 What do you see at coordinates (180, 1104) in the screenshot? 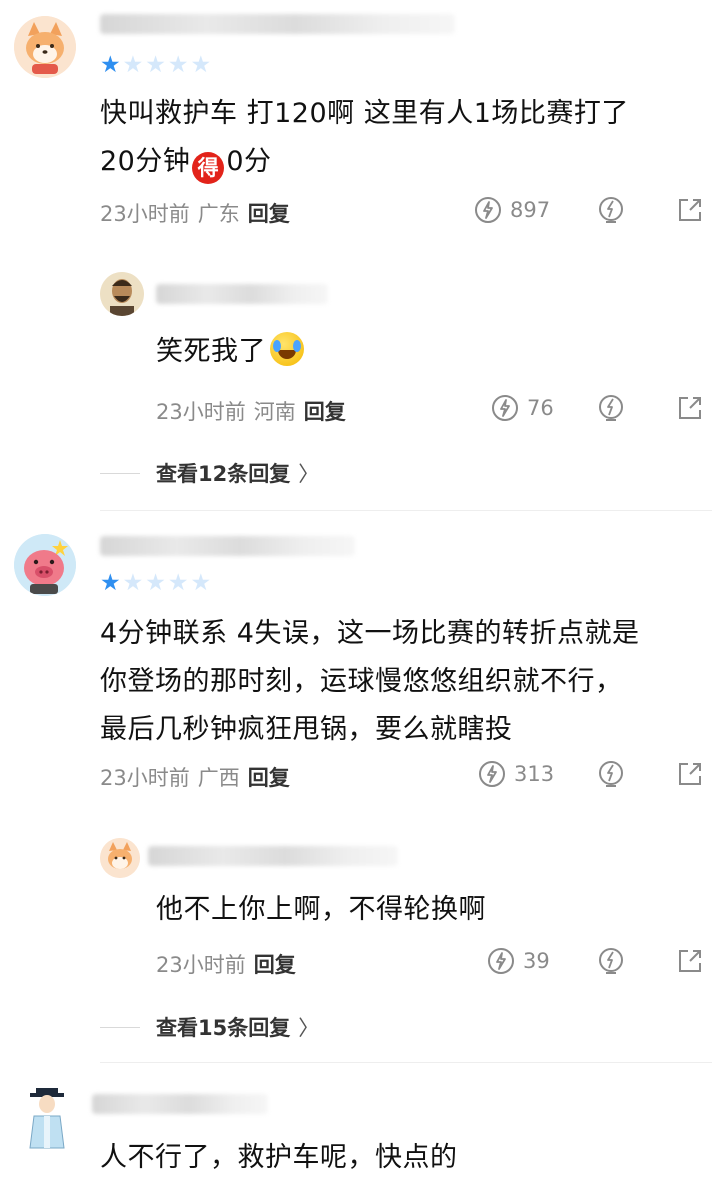
I see `username-blurred` at bounding box center [180, 1104].